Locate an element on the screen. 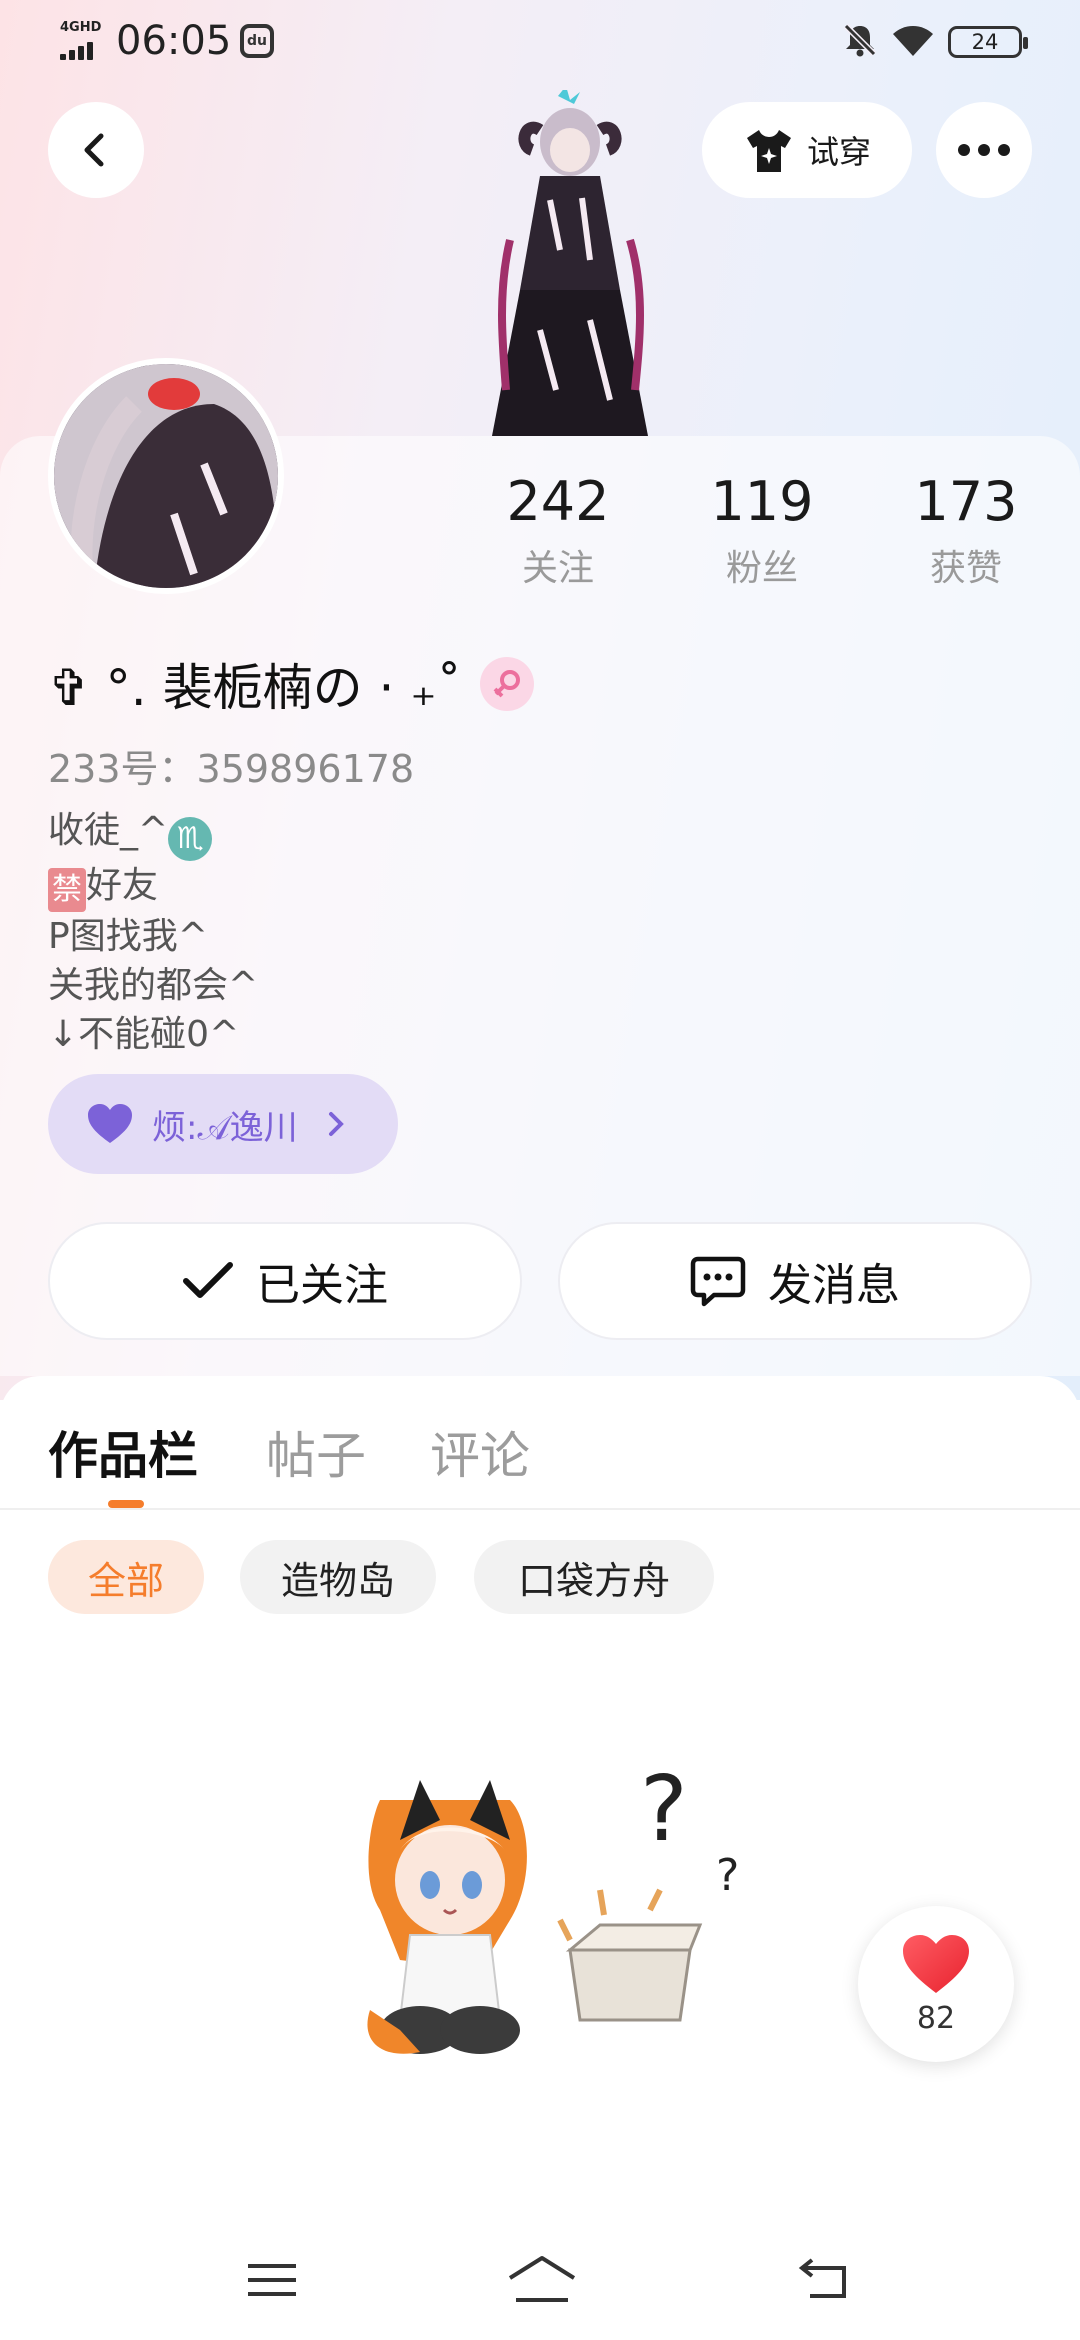 Image resolution: width=1080 pixels, height=2340 pixels. female-icon is located at coordinates (506, 684).